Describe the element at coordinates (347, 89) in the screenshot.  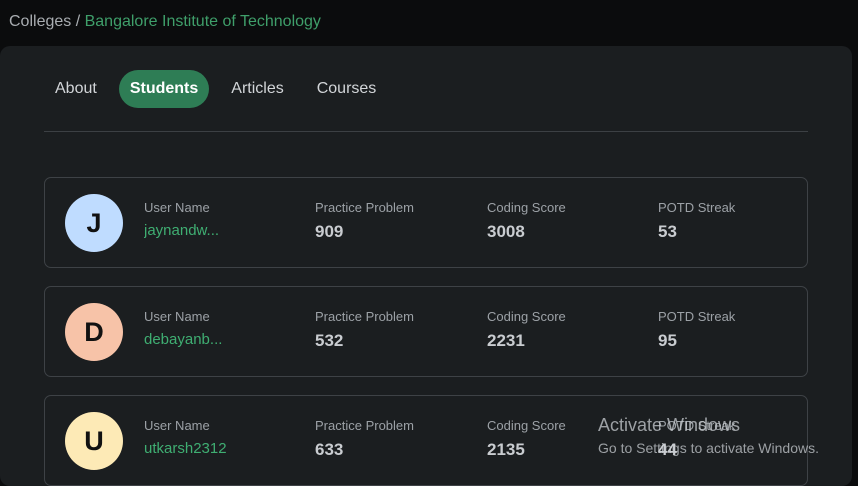
I see `tab-courses: Courses` at that location.